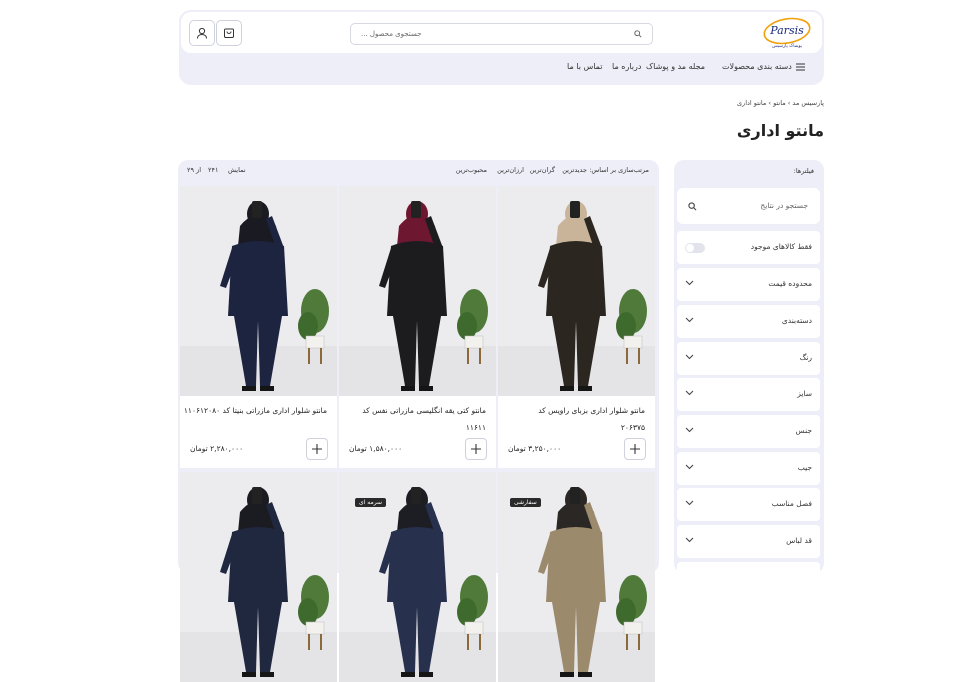 The width and height of the screenshot is (975, 682). Describe the element at coordinates (371, 502) in the screenshot. I see `product-tag-badge: سرمه ای` at that location.